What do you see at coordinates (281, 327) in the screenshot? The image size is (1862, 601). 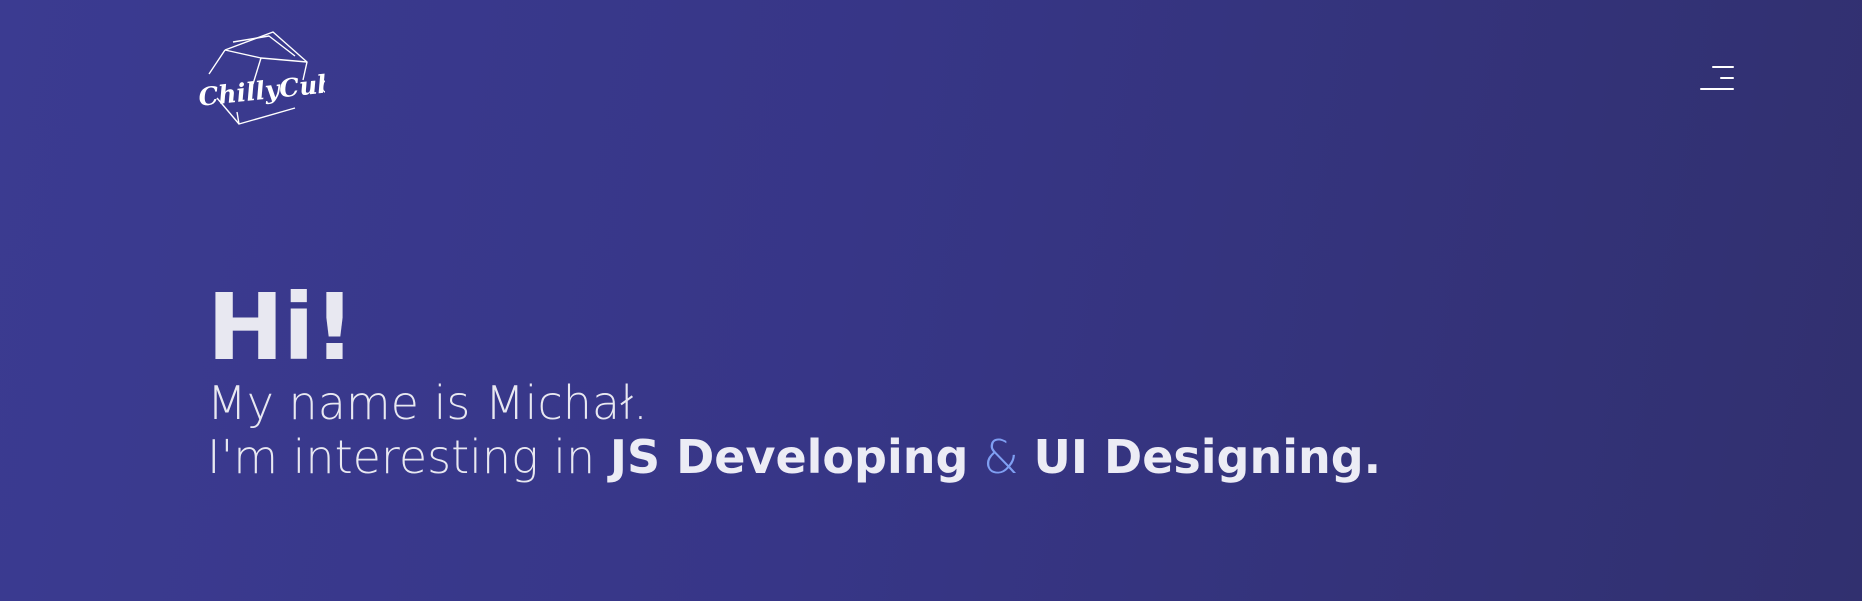 I see `hero-title: Hi!` at bounding box center [281, 327].